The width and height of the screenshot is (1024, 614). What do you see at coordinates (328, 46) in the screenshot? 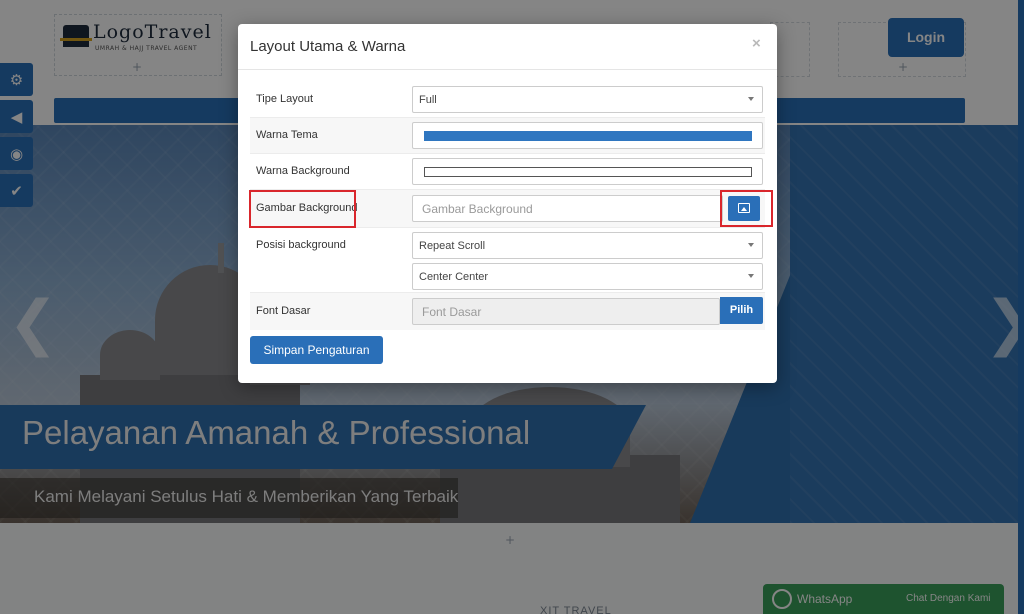
I see `modal-title: Layout Utama & Warna` at bounding box center [328, 46].